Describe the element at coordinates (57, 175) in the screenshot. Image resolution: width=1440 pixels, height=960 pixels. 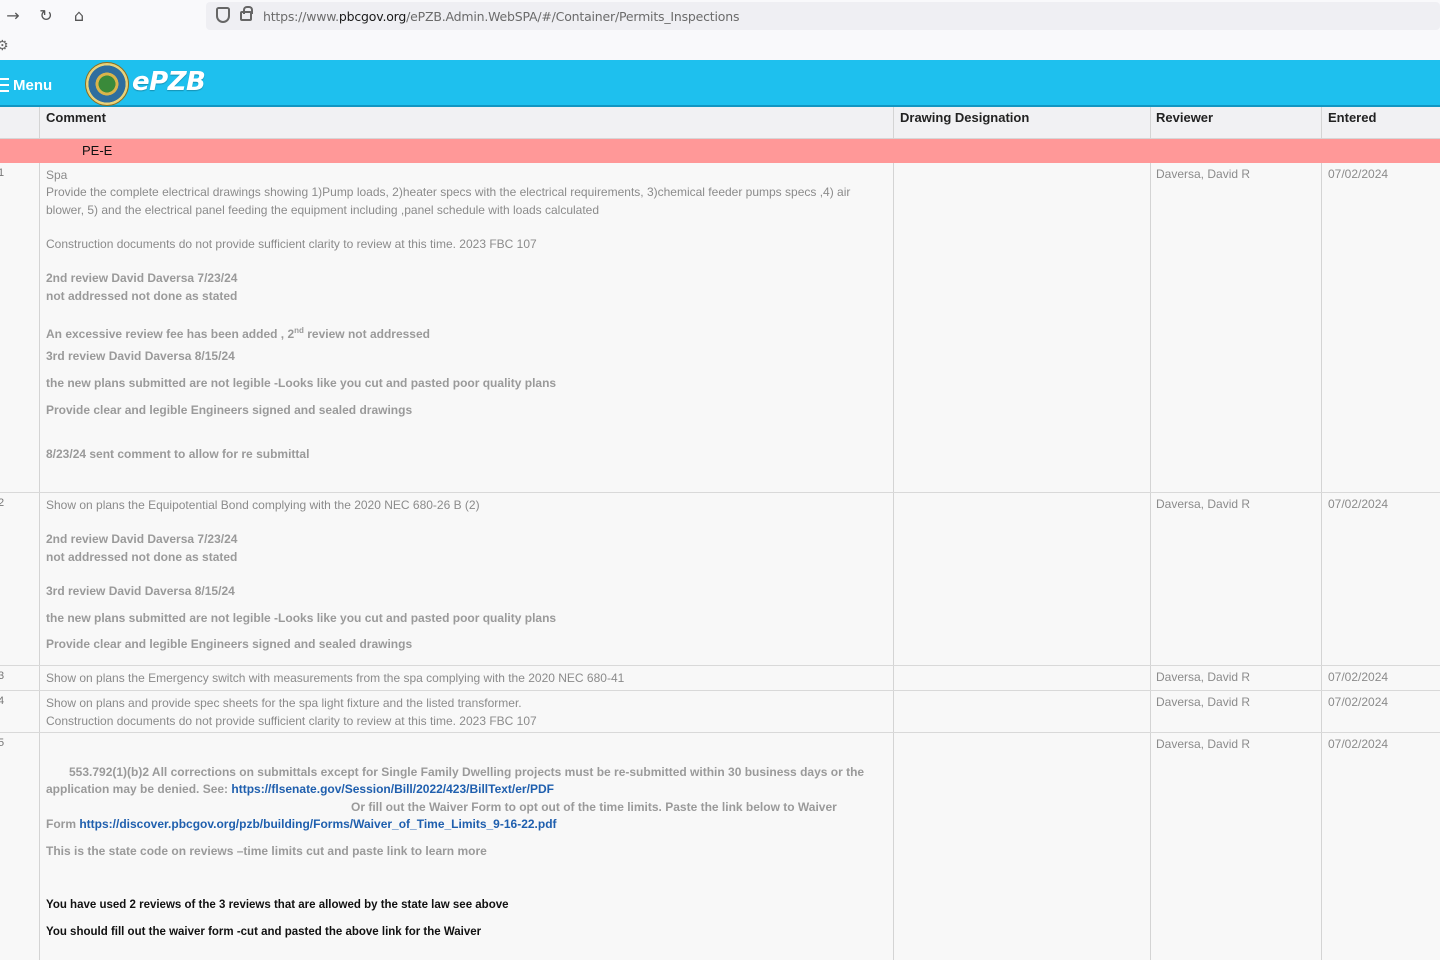
I see `comment-line: Spa` at that location.